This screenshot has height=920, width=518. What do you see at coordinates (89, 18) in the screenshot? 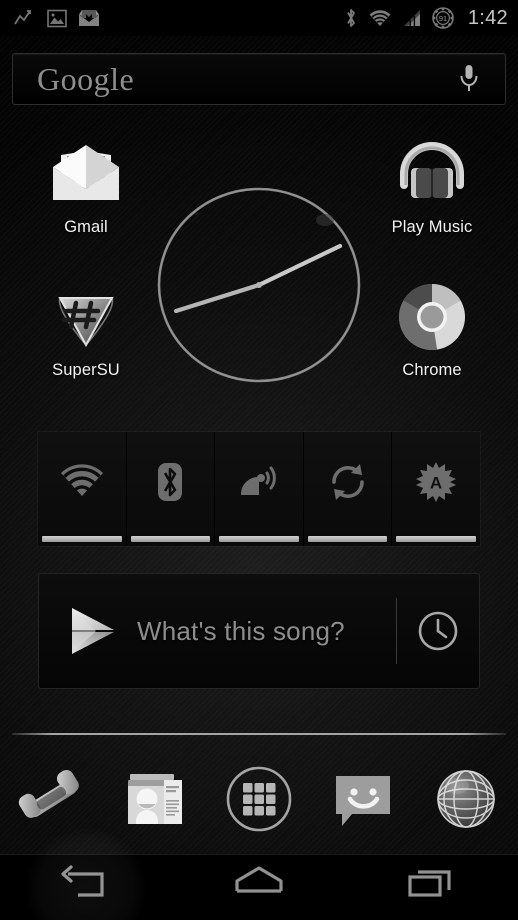
I see `gmail-notification-icon` at bounding box center [89, 18].